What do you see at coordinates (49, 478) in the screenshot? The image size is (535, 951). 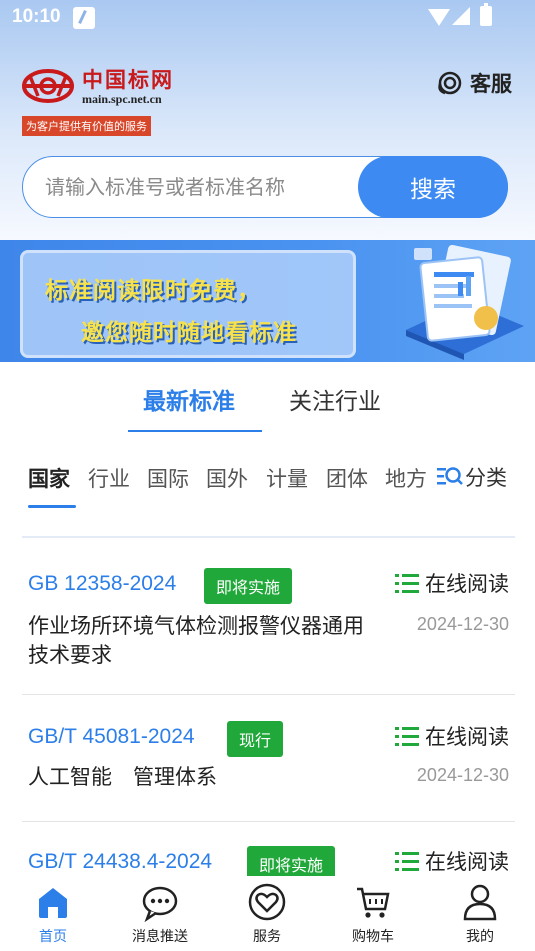 I see `category-national: 国家` at bounding box center [49, 478].